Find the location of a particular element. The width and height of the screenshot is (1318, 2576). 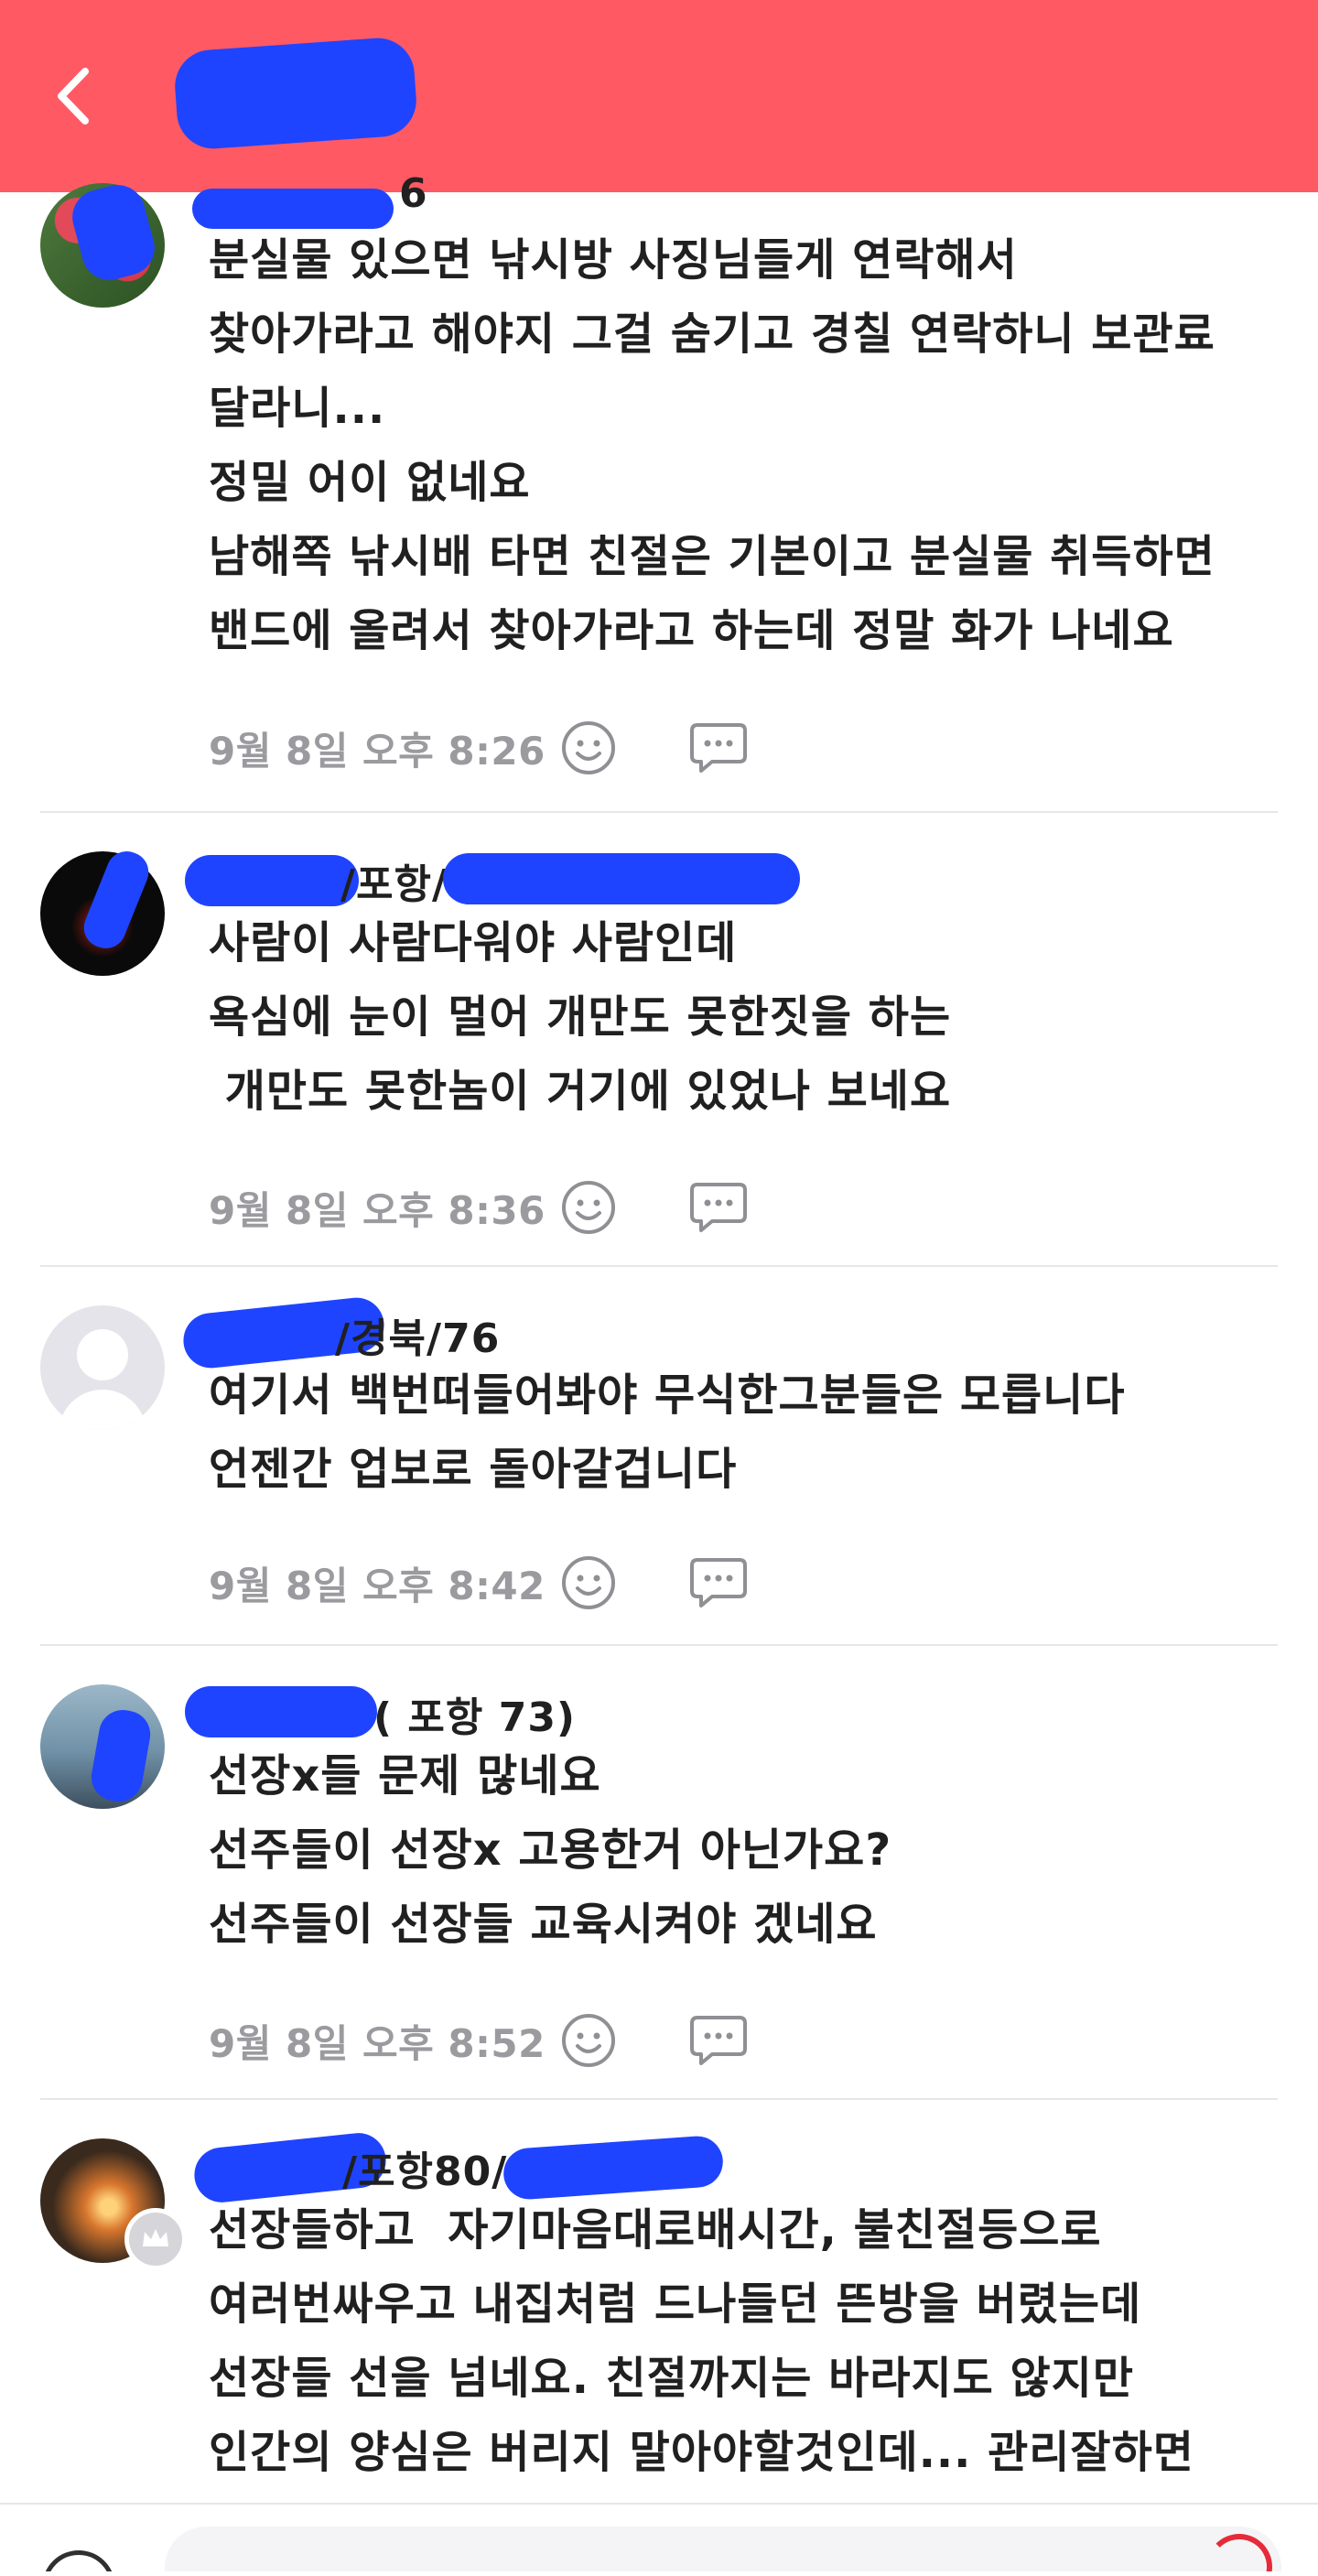

comment-line: 정밀 어이 없네요 is located at coordinates (370, 483).